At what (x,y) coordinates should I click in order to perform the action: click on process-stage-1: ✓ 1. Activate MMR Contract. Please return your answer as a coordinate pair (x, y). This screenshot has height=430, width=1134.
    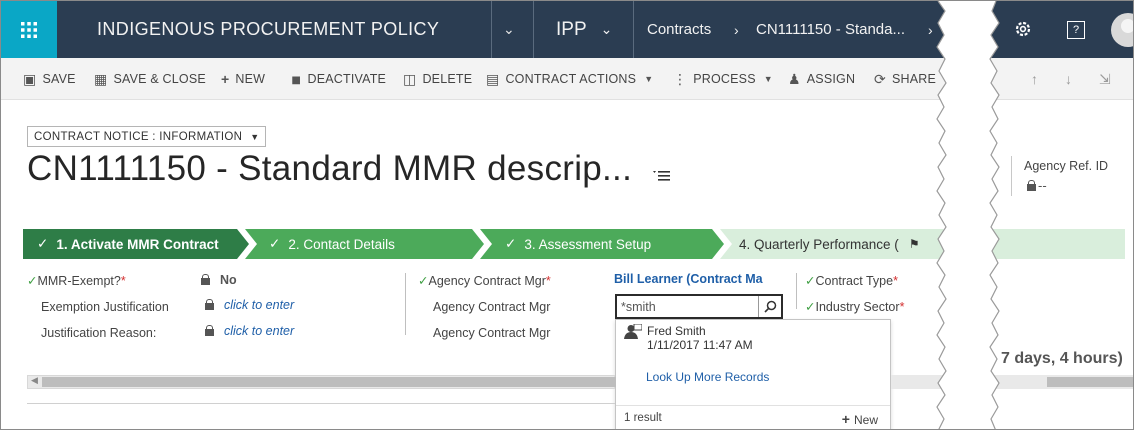
    Looking at the image, I should click on (128, 244).